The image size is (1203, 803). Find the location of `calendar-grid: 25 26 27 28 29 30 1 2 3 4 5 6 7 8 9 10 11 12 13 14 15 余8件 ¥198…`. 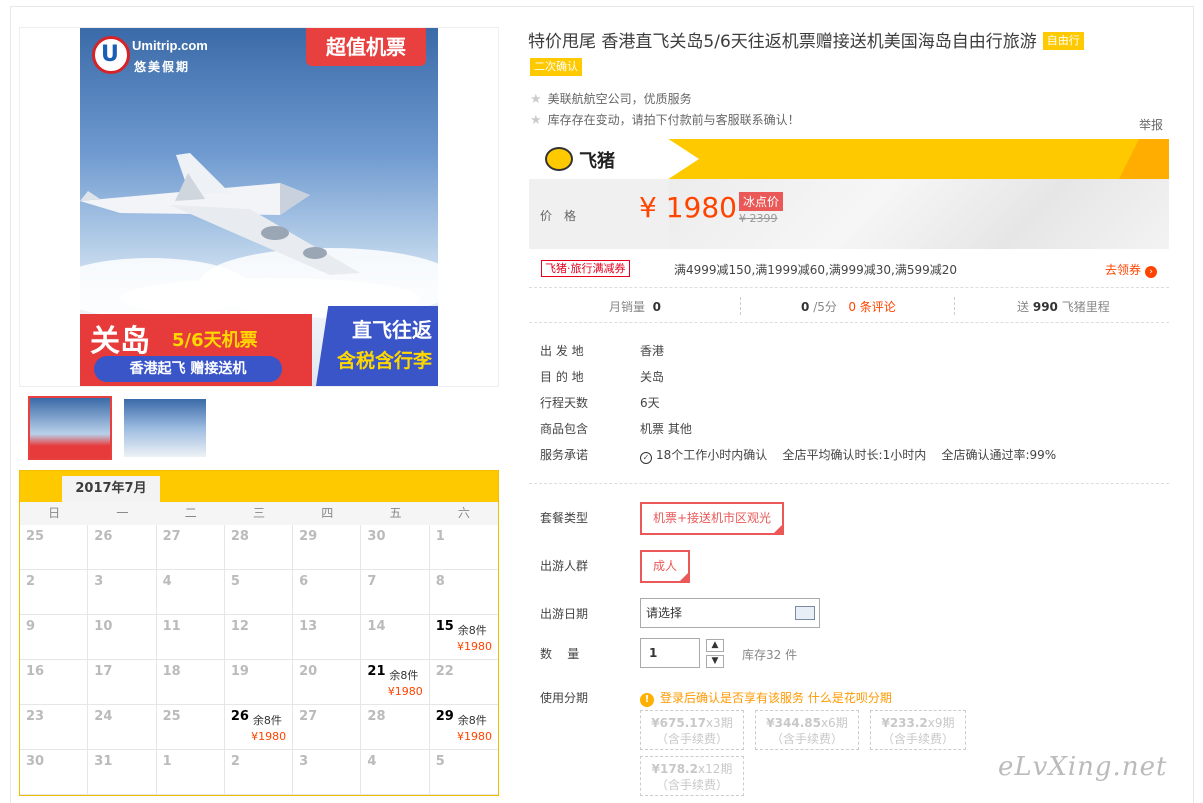

calendar-grid: 25 26 27 28 29 30 1 2 3 4 5 6 7 8 9 10 11 12 13 14 15 余8件 ¥198… is located at coordinates (259, 660).